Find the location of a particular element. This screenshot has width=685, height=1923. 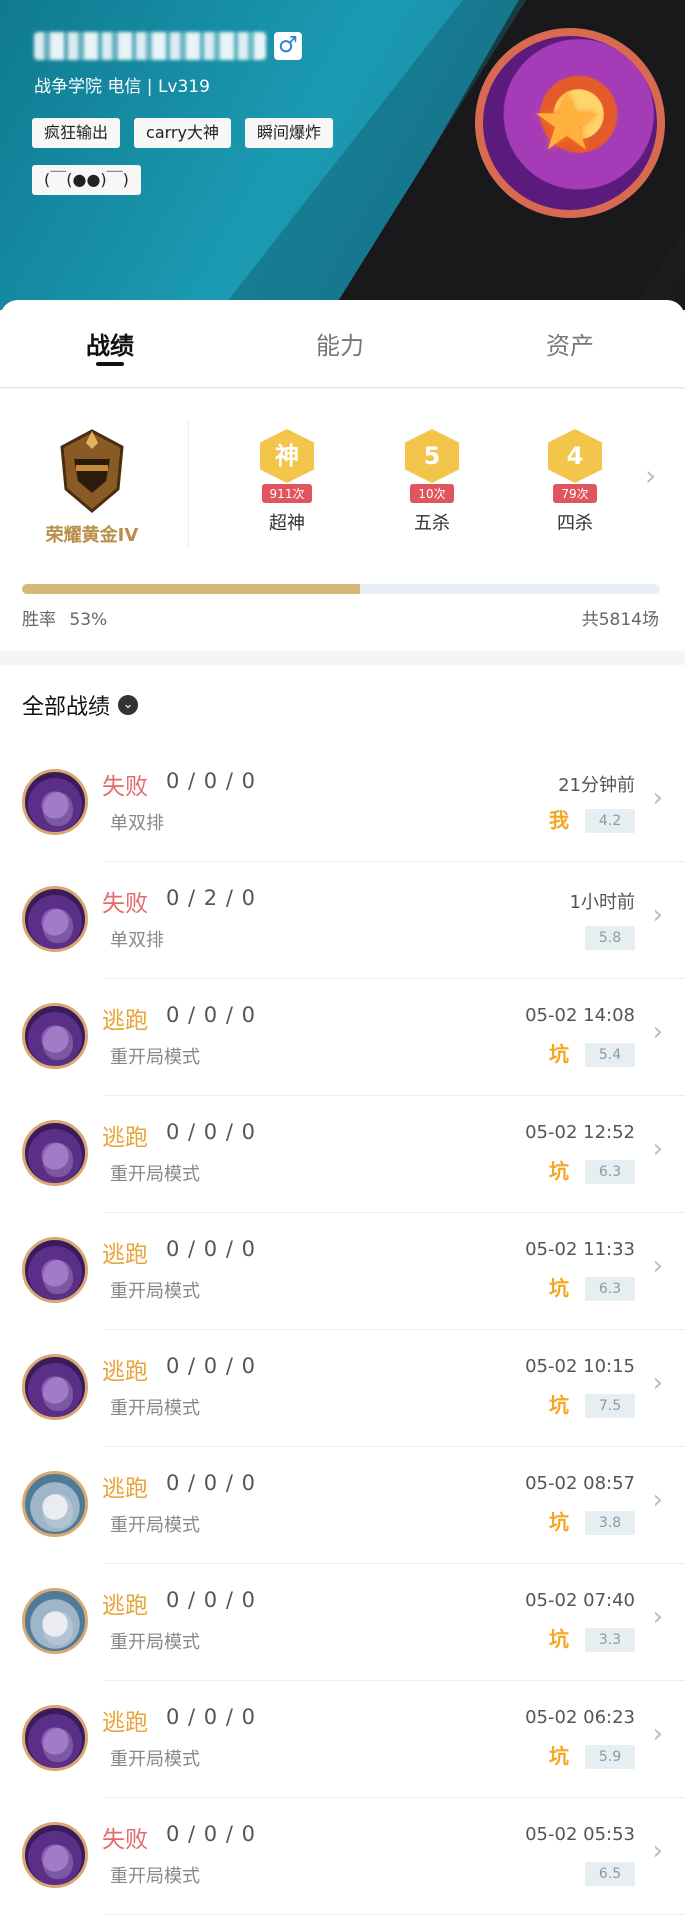

achievement-label: 四杀 is located at coordinates (575, 523).